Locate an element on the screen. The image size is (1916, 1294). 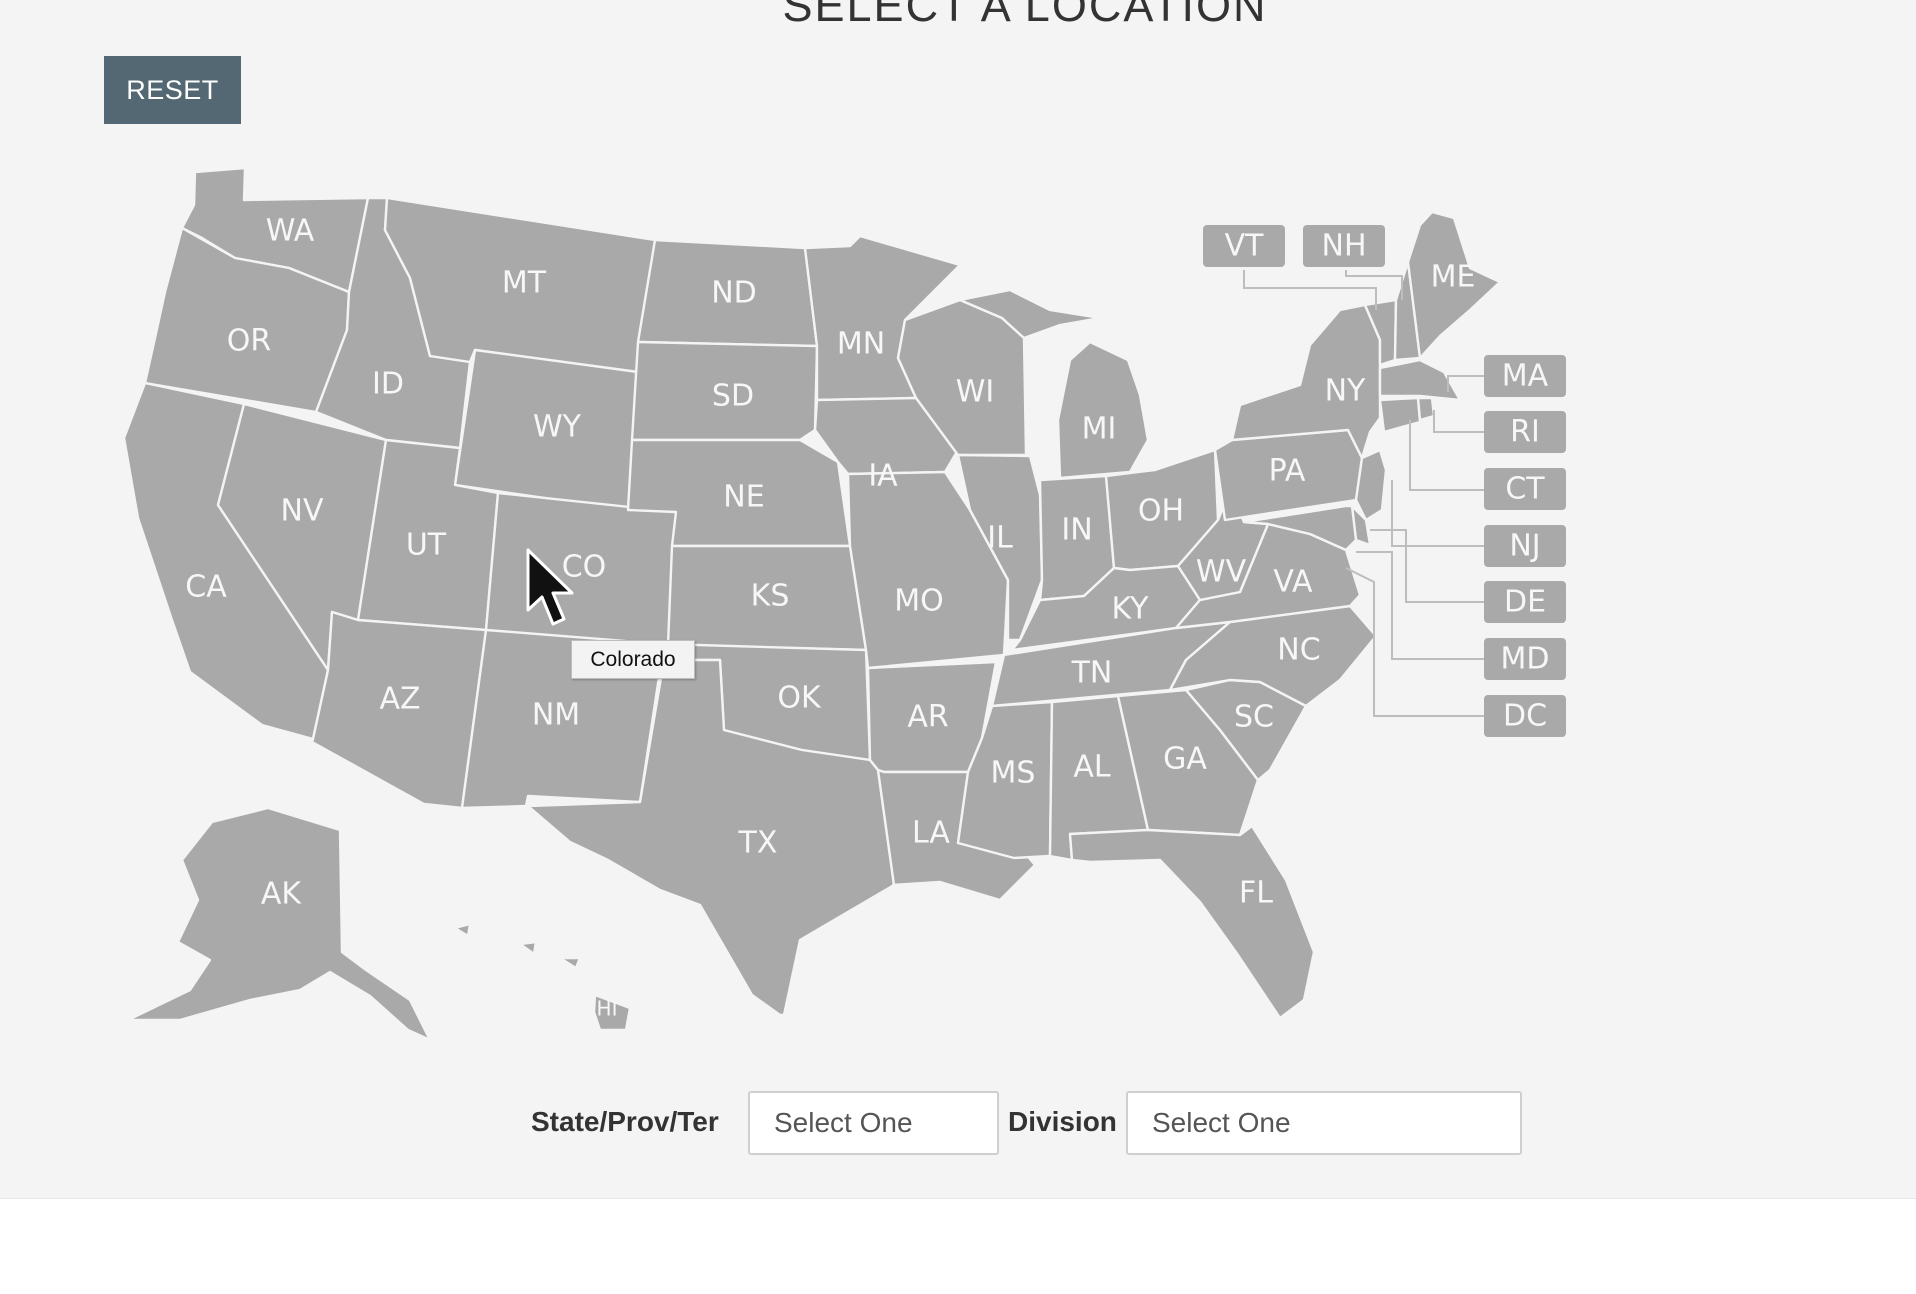
label-mn: MN is located at coordinates (861, 344).